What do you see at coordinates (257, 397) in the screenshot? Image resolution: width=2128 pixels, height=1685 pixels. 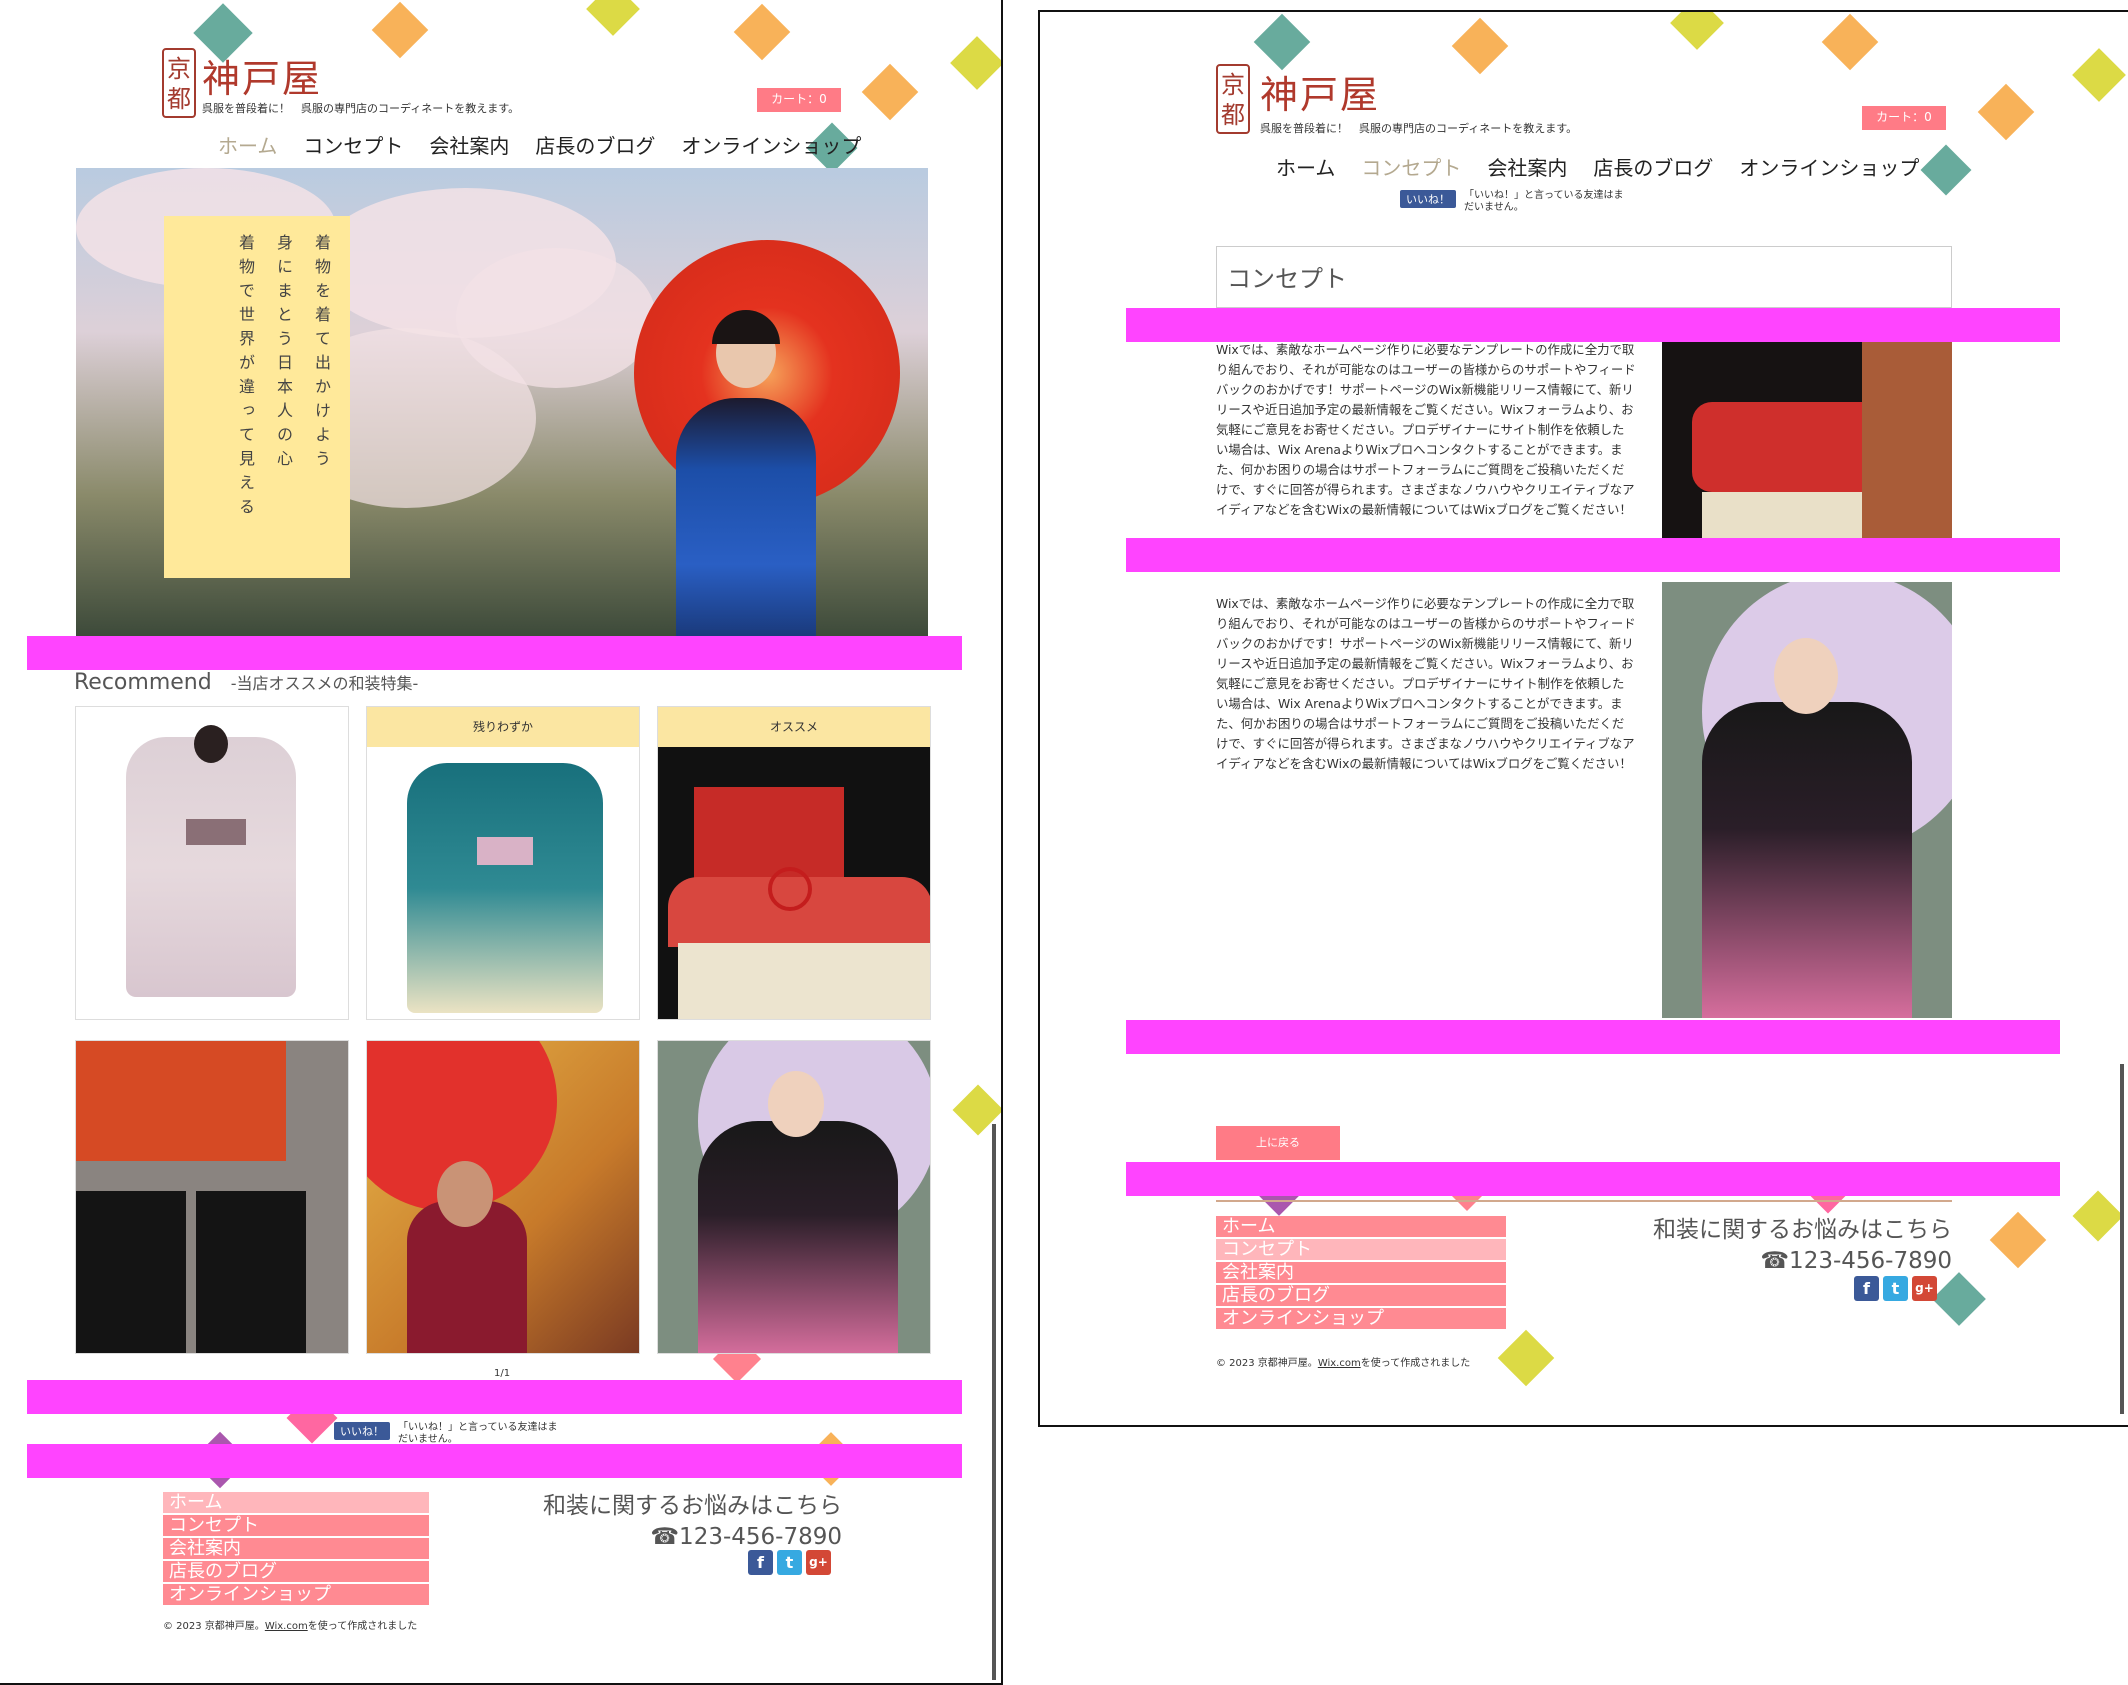 I see `hero-text-box: 着物を着て出かけよう 身にまとう日本人の心 着物で世界が違って見える` at bounding box center [257, 397].